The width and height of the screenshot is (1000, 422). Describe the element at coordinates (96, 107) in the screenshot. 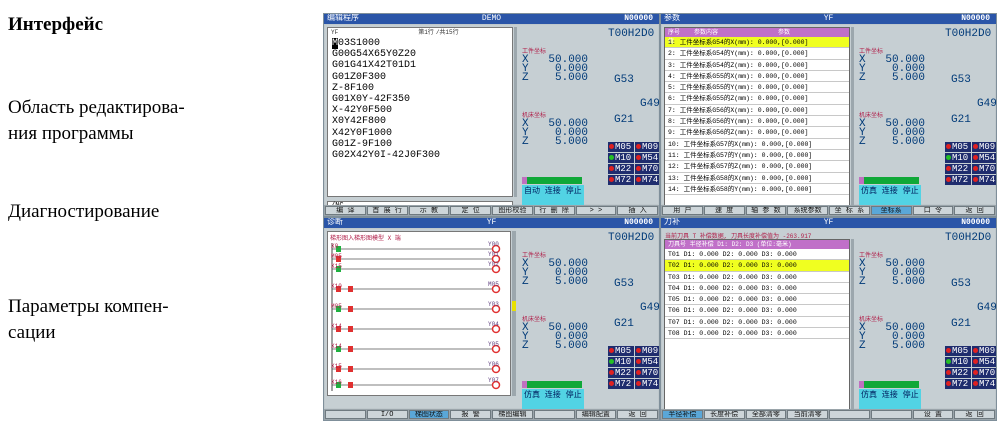

I see `label-edit-line1: Область редактирова-` at that location.